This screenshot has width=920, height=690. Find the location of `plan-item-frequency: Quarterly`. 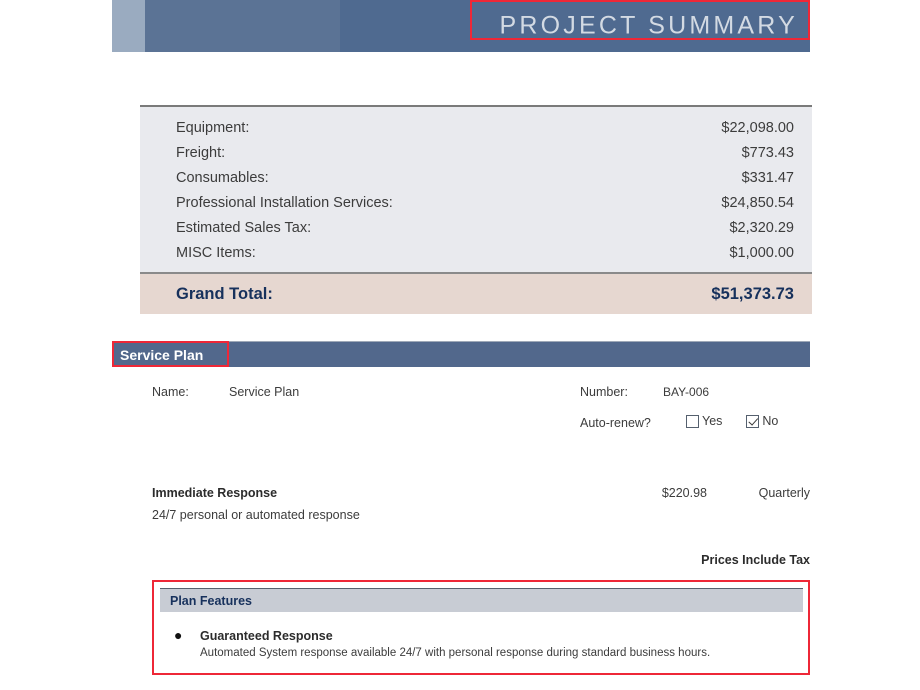

plan-item-frequency: Quarterly is located at coordinates (784, 493).